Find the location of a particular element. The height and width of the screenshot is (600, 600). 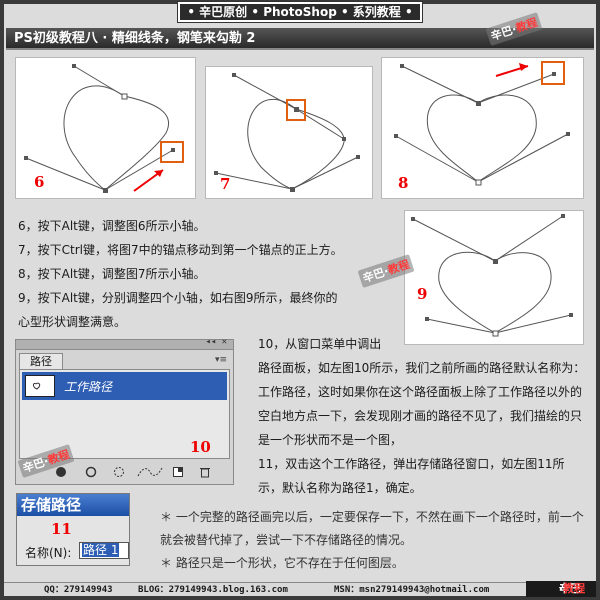

step-6: 6，按下Alt键，调整图6所示小轴。 is located at coordinates (112, 226).